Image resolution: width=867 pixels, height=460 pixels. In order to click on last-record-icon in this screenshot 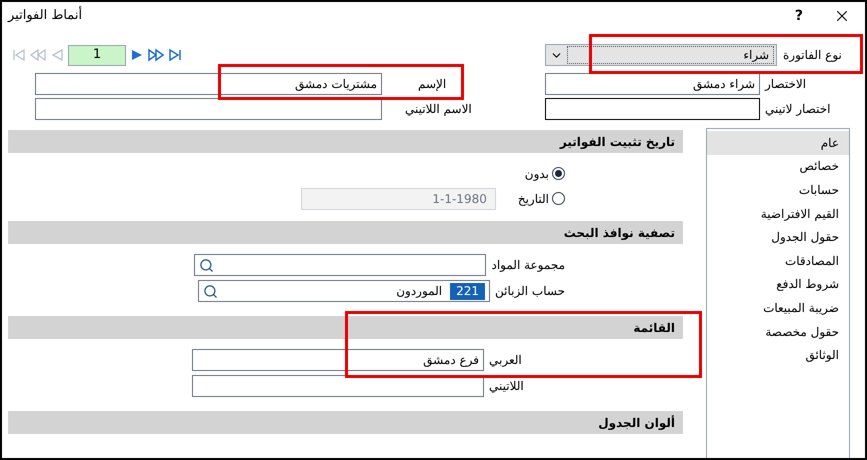, I will do `click(175, 55)`.